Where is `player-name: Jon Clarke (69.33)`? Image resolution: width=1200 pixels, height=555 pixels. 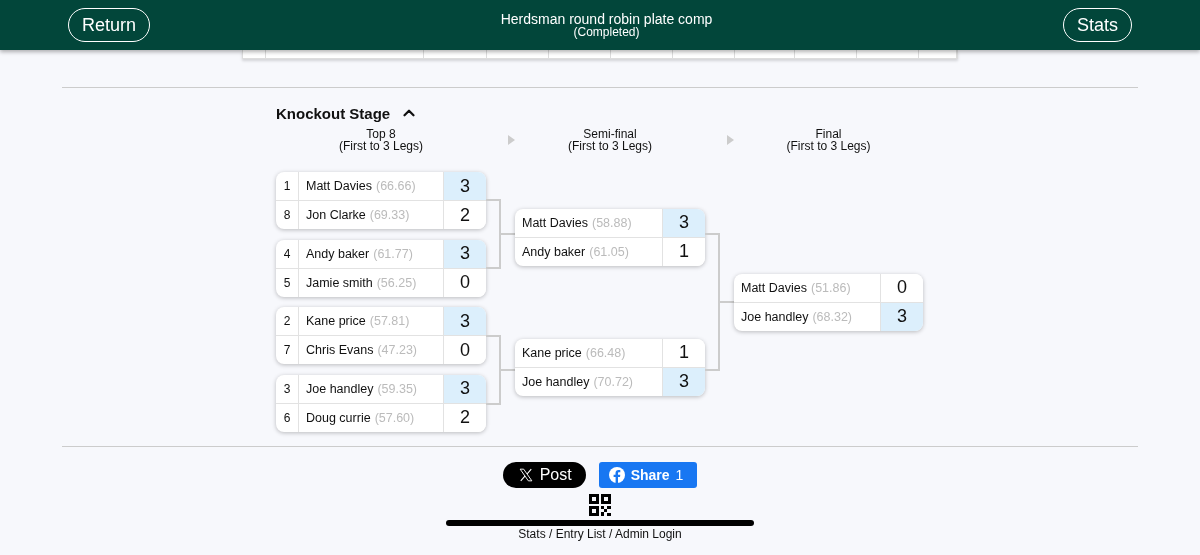
player-name: Jon Clarke (69.33) is located at coordinates (358, 215).